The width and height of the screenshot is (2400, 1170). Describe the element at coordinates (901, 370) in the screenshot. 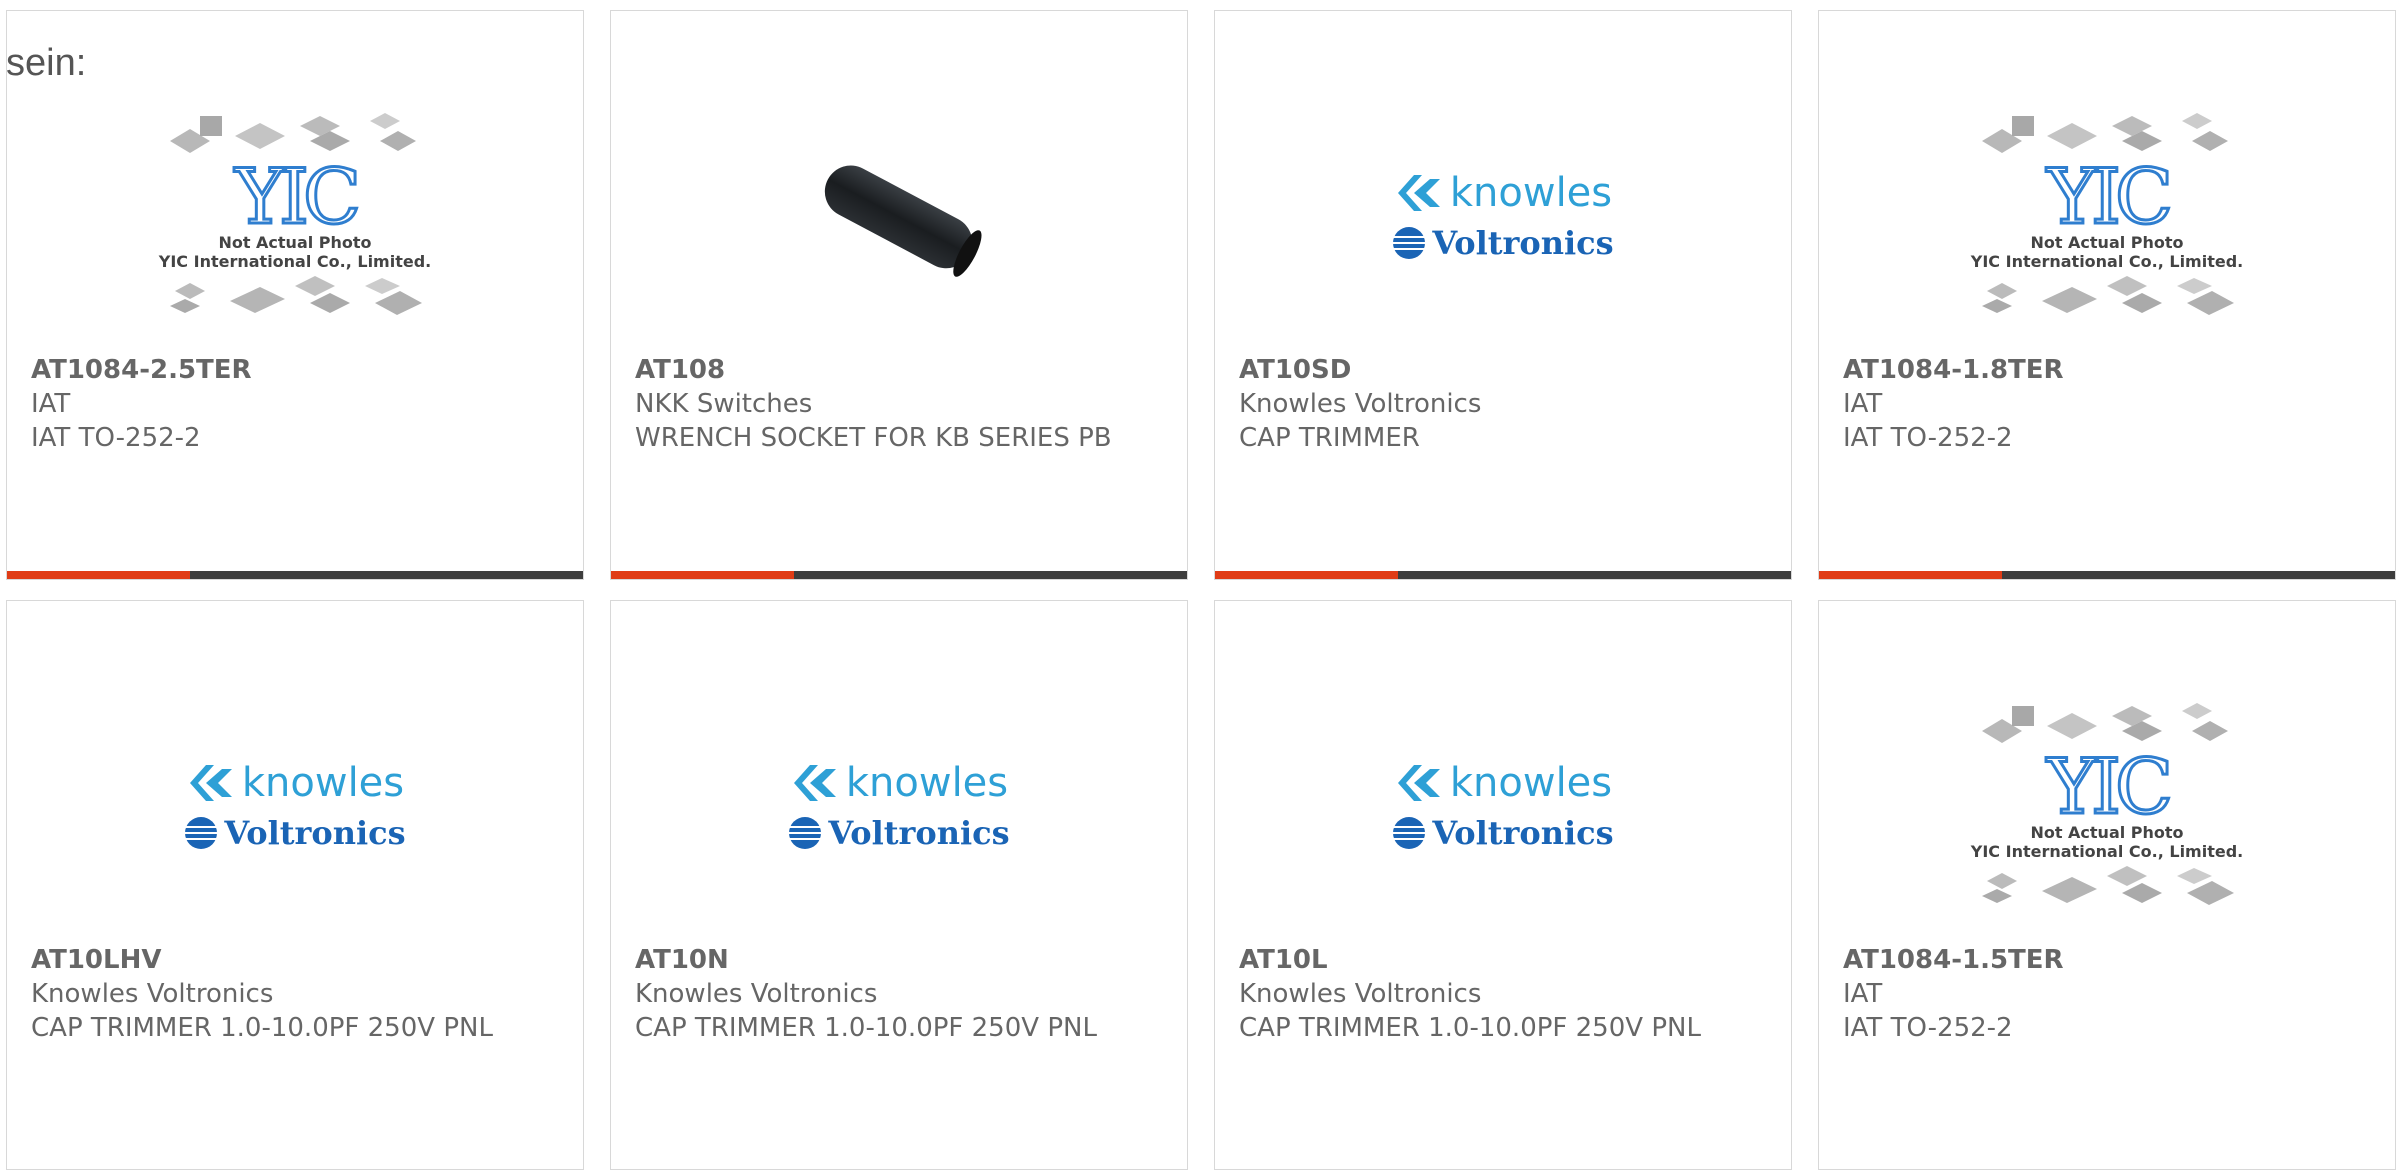

I see `part-number: AT108` at that location.